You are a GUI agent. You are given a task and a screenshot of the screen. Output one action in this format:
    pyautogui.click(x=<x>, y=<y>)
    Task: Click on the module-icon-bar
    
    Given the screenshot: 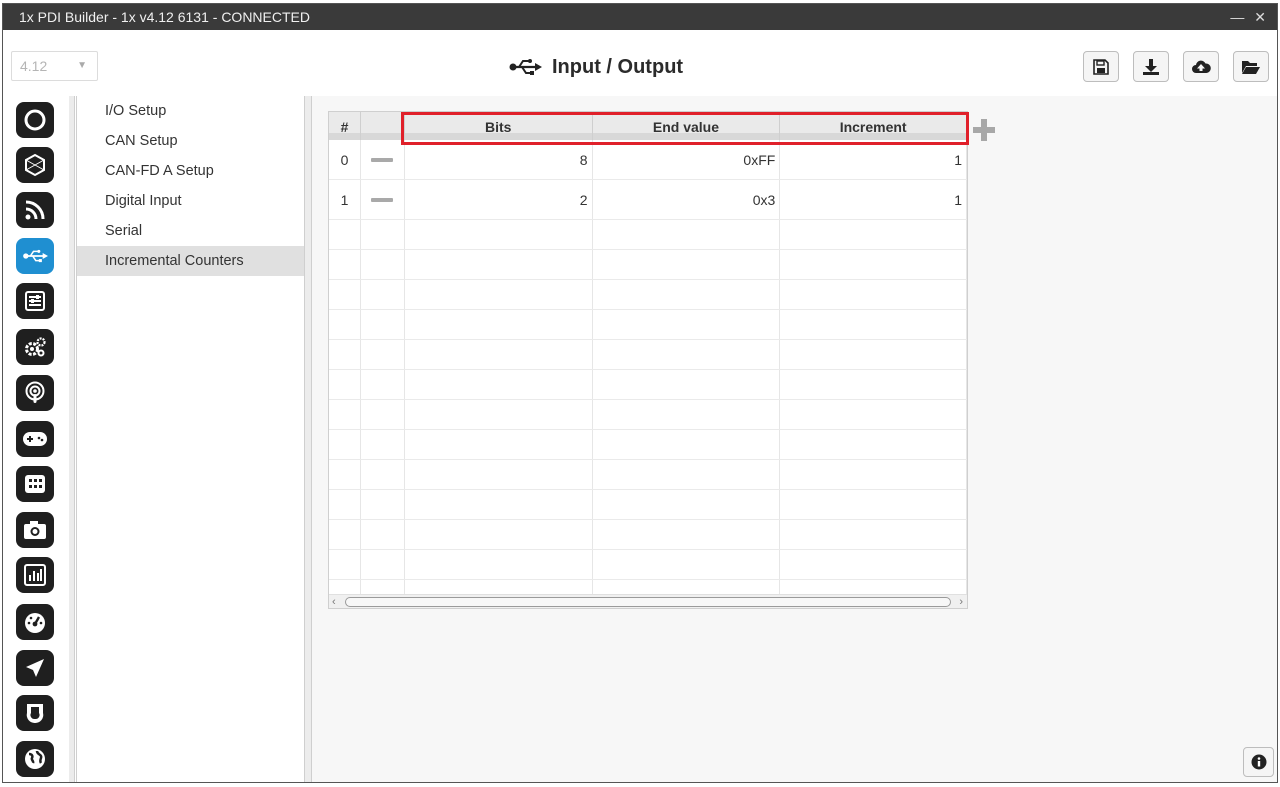 What is the action you would take?
    pyautogui.click(x=36, y=439)
    